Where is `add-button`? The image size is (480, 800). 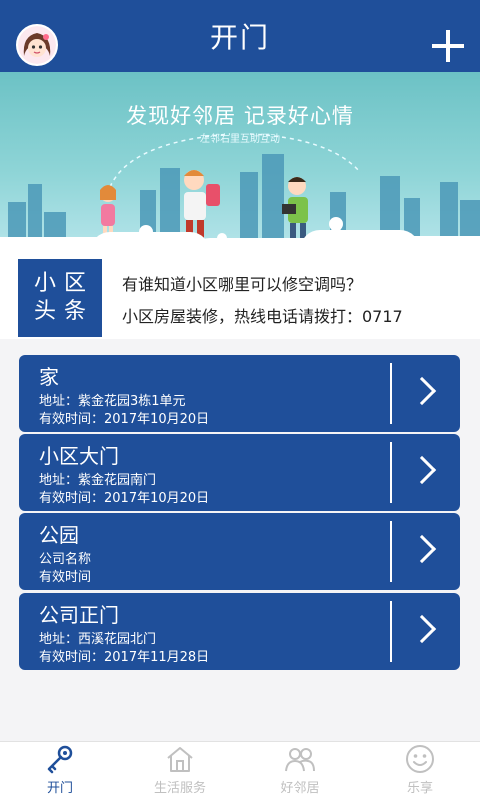
add-button is located at coordinates (448, 46).